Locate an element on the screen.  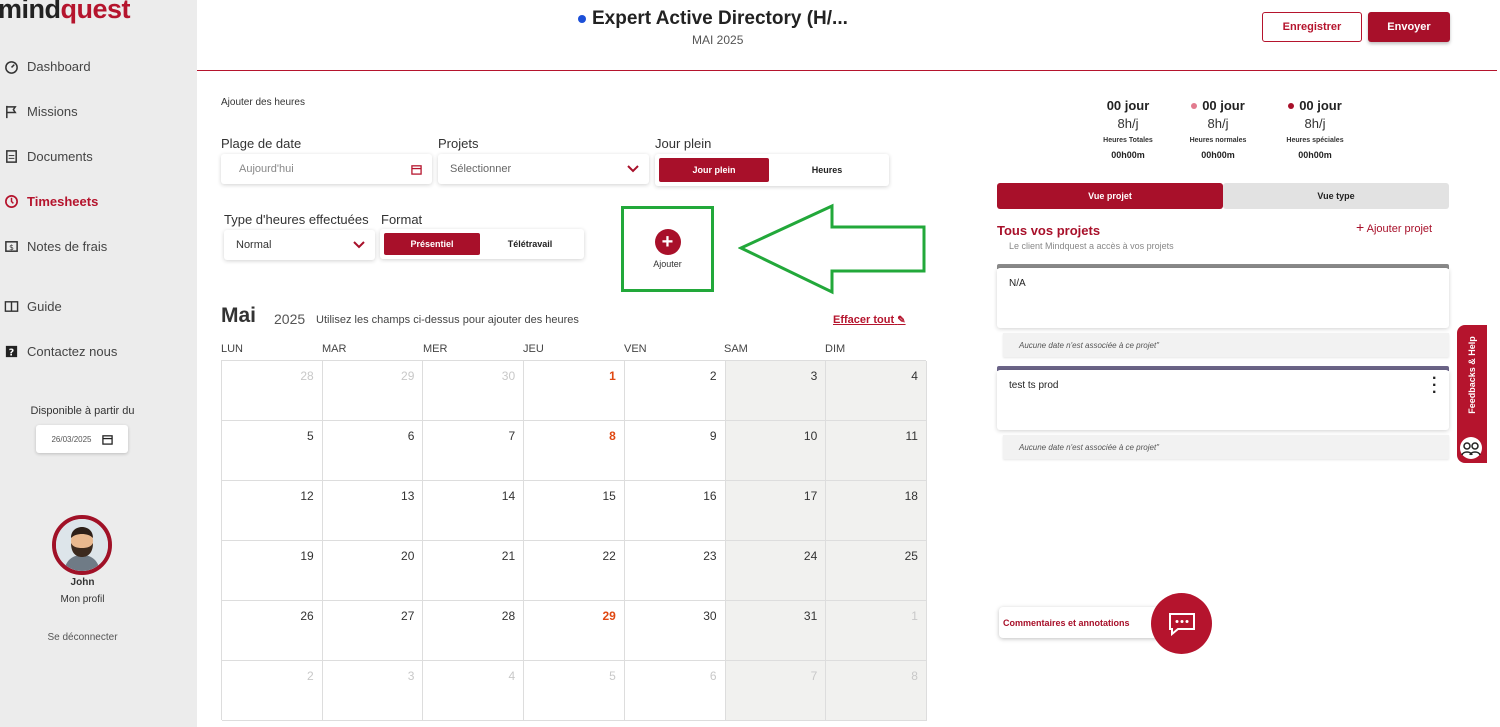
project-card: N/A is located at coordinates (1223, 298).